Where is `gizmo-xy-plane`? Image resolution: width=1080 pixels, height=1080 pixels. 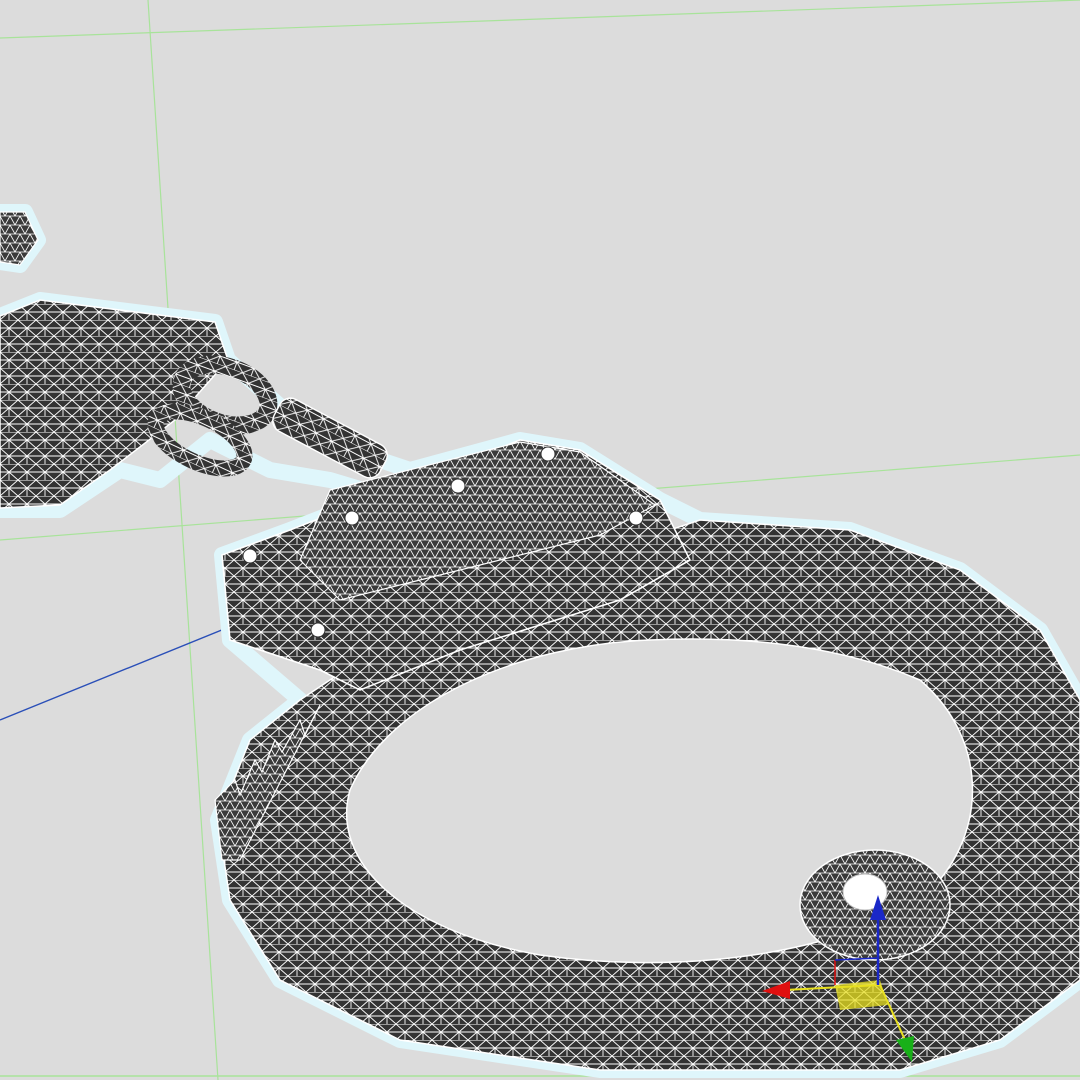 gizmo-xy-plane is located at coordinates (861, 995).